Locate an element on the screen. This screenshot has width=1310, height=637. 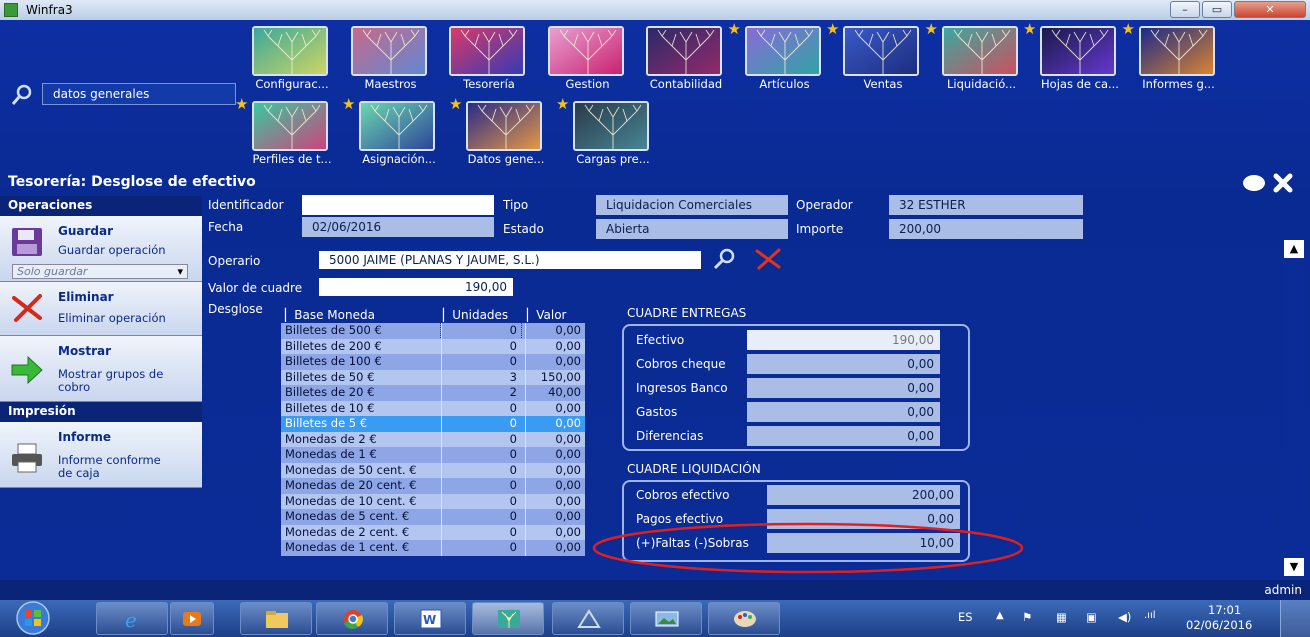
table-row: Monedas de 50 cent. € 0 0,00 is located at coordinates (433, 470).